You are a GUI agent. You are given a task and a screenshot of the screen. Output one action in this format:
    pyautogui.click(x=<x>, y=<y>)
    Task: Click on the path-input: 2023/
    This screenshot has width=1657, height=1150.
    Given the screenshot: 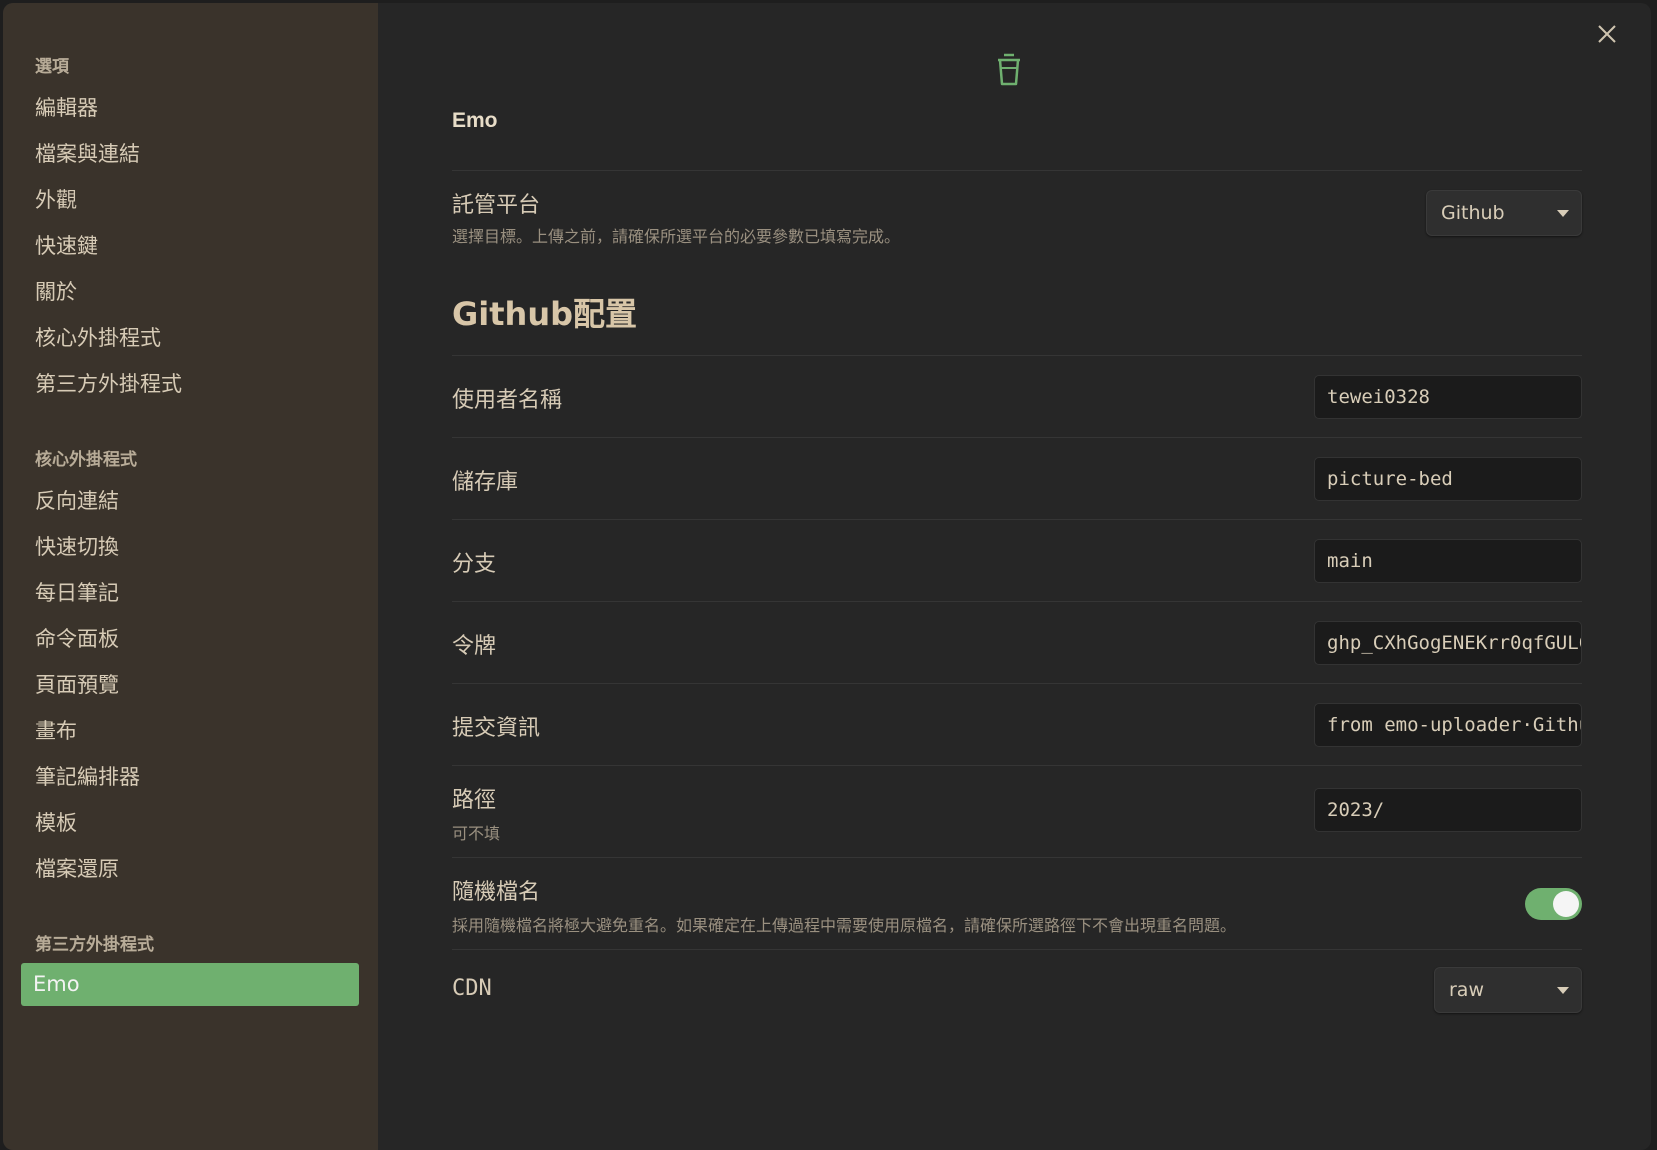 What is the action you would take?
    pyautogui.click(x=1448, y=810)
    